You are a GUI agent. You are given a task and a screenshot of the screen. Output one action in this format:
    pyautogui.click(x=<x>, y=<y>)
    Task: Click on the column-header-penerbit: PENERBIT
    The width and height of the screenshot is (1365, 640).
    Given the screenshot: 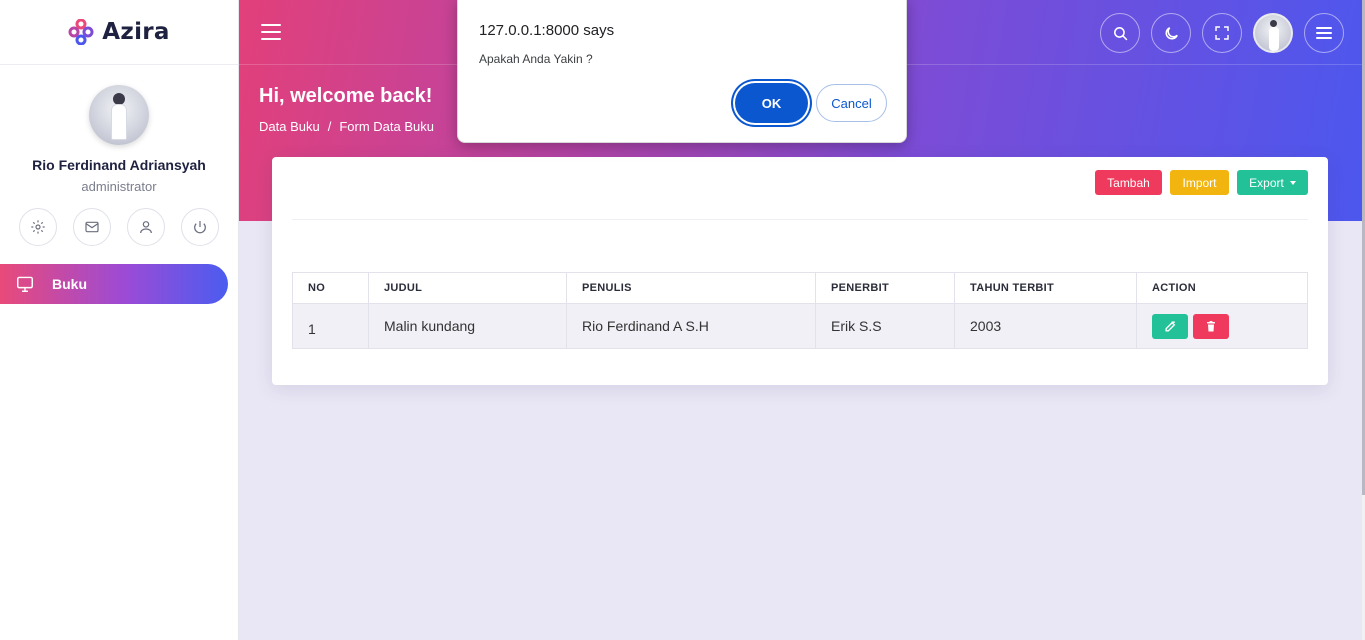 What is the action you would take?
    pyautogui.click(x=885, y=288)
    